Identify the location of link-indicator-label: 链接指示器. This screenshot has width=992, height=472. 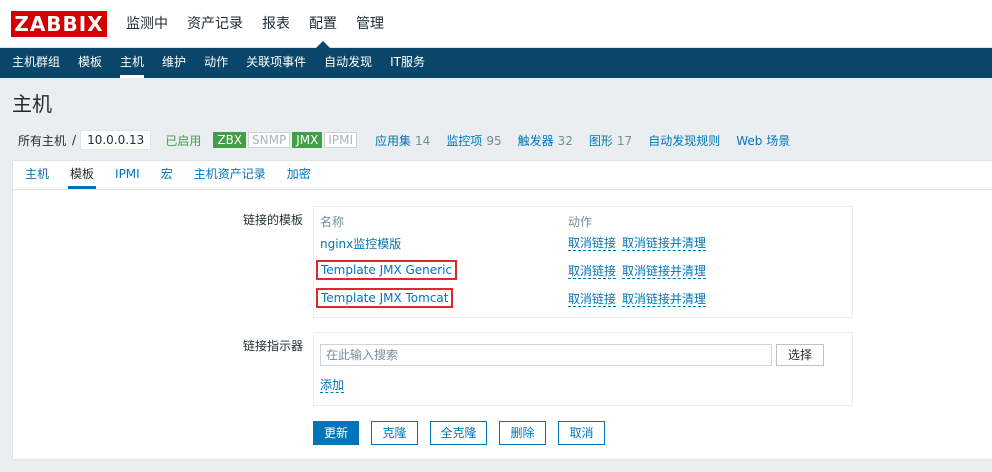
(272, 346).